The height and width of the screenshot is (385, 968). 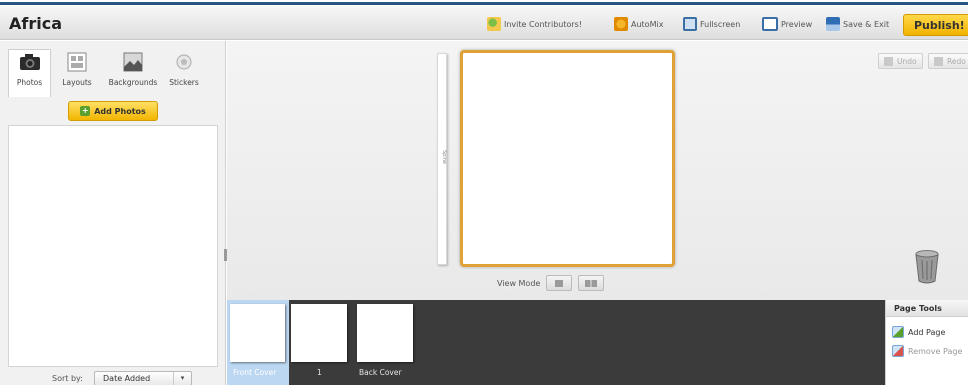 I want to click on automix-button: AutoMix, so click(x=638, y=24).